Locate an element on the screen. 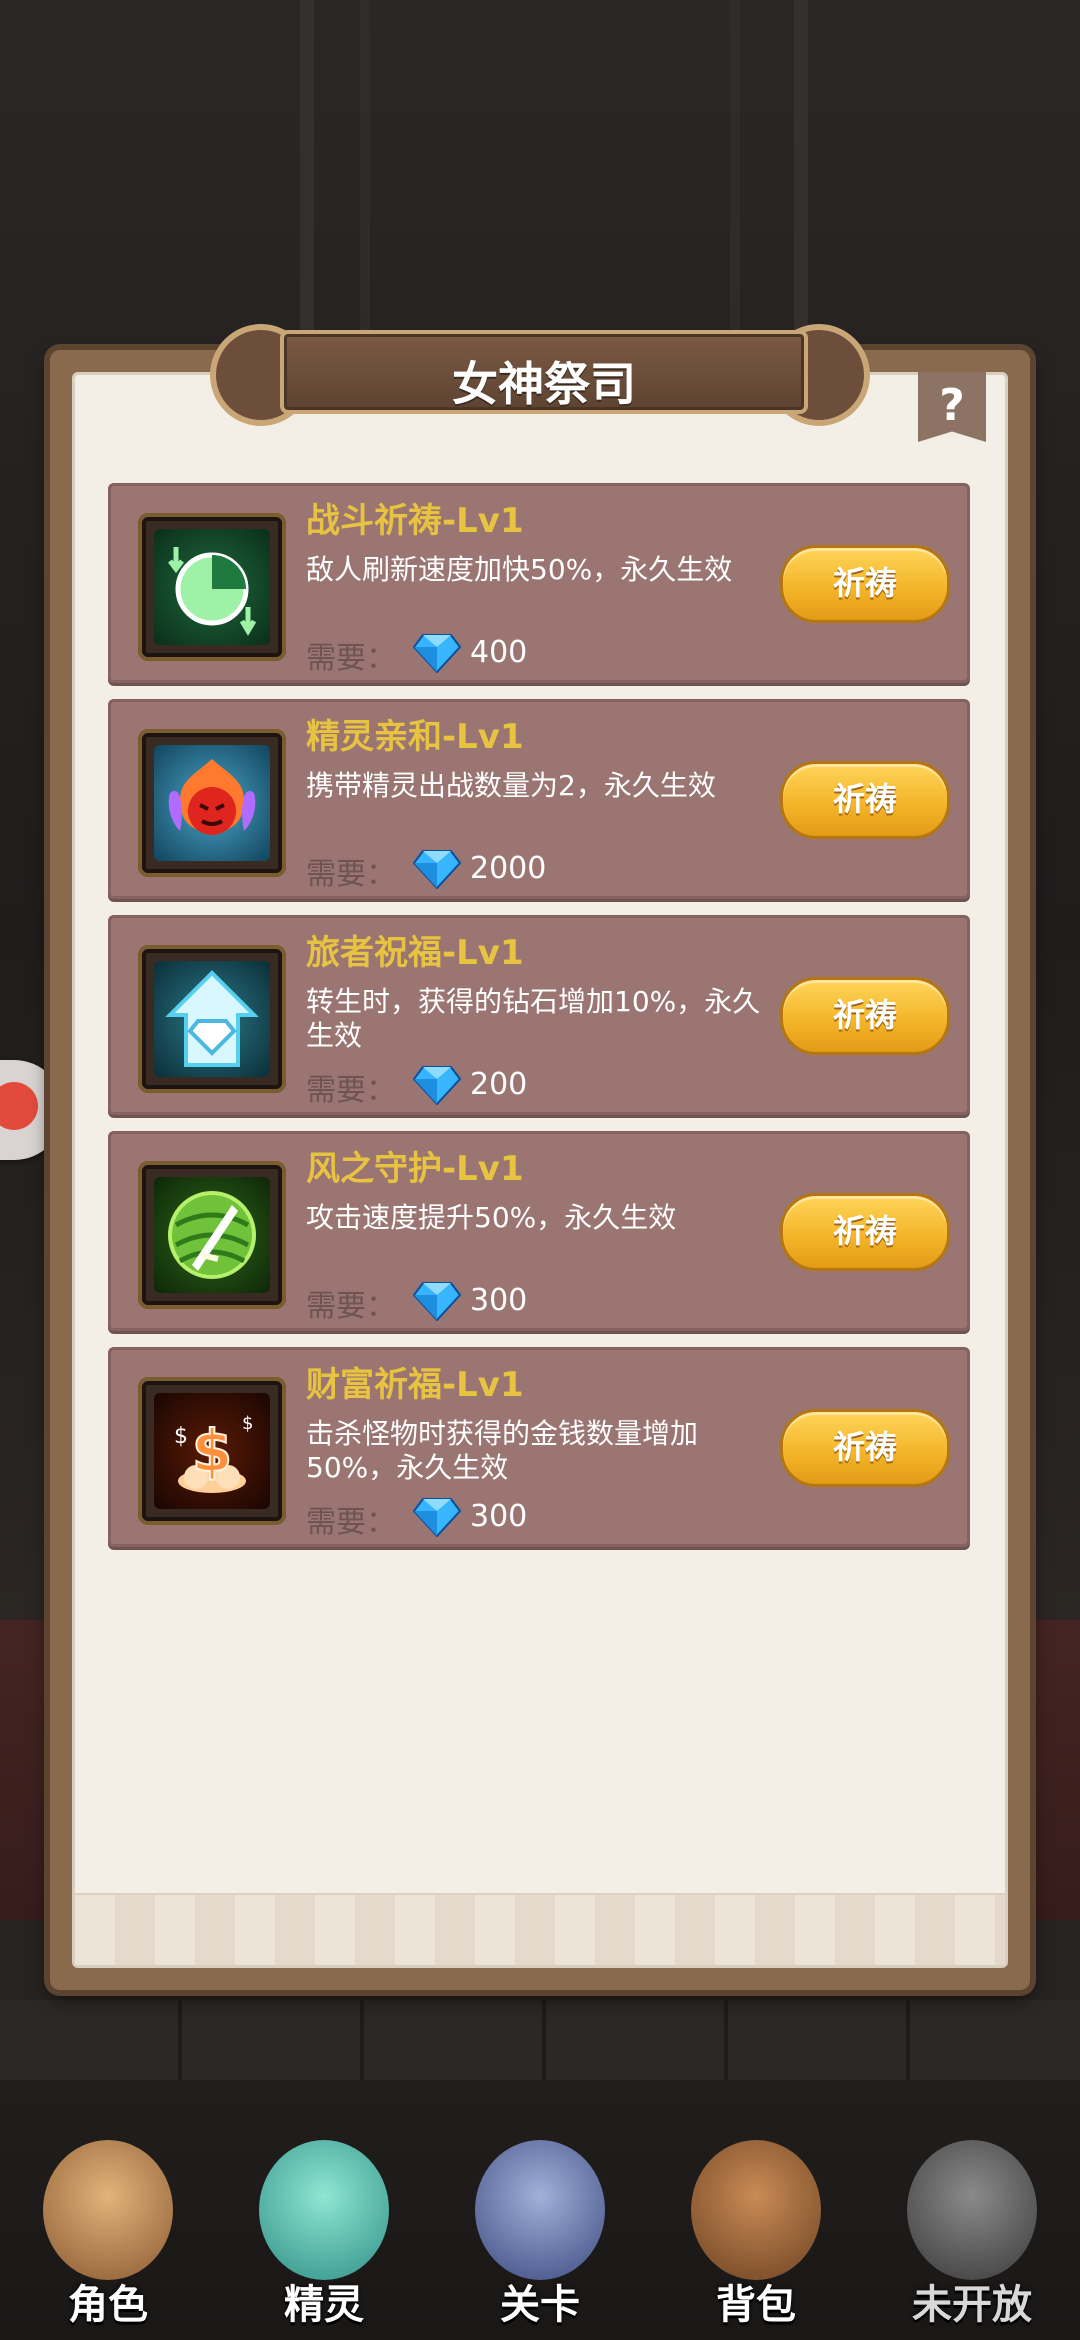 The width and height of the screenshot is (1080, 2340). bottom-nav: 角色 精灵 关卡 背包 未开放 is located at coordinates (540, 2215).